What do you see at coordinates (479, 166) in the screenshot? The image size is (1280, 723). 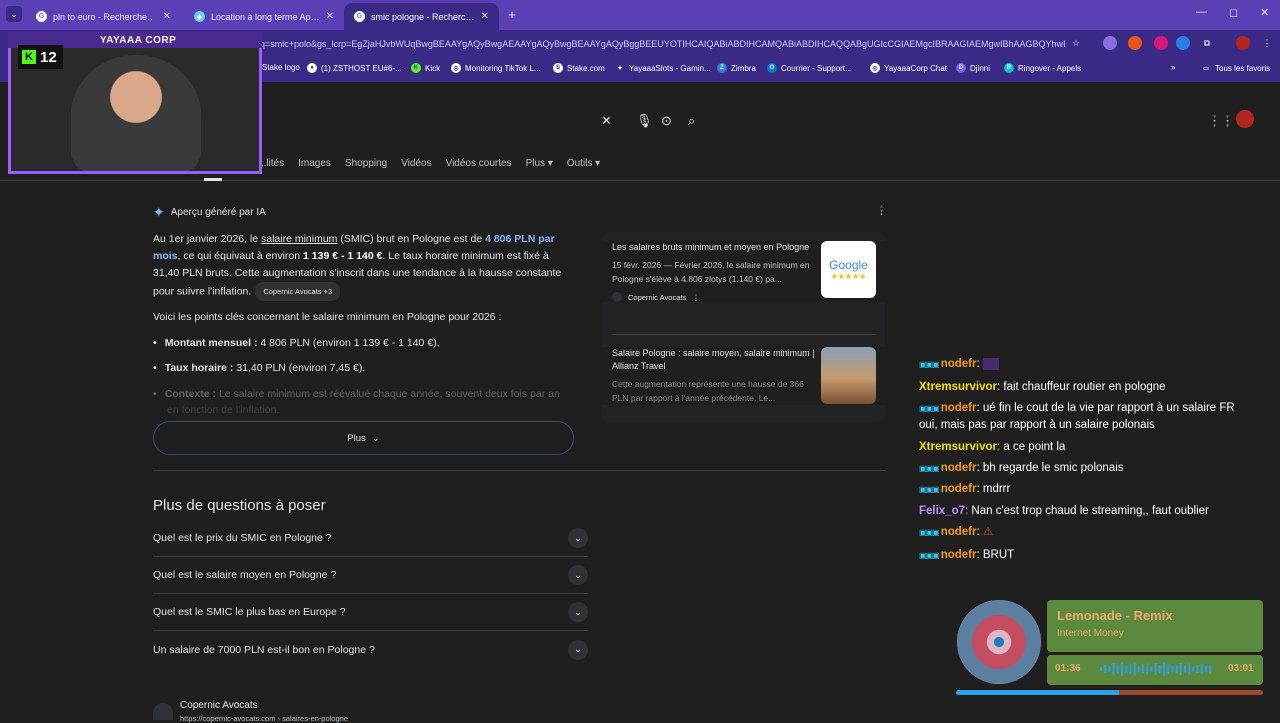 I see `tab-short-videos: Vidéos courtes` at bounding box center [479, 166].